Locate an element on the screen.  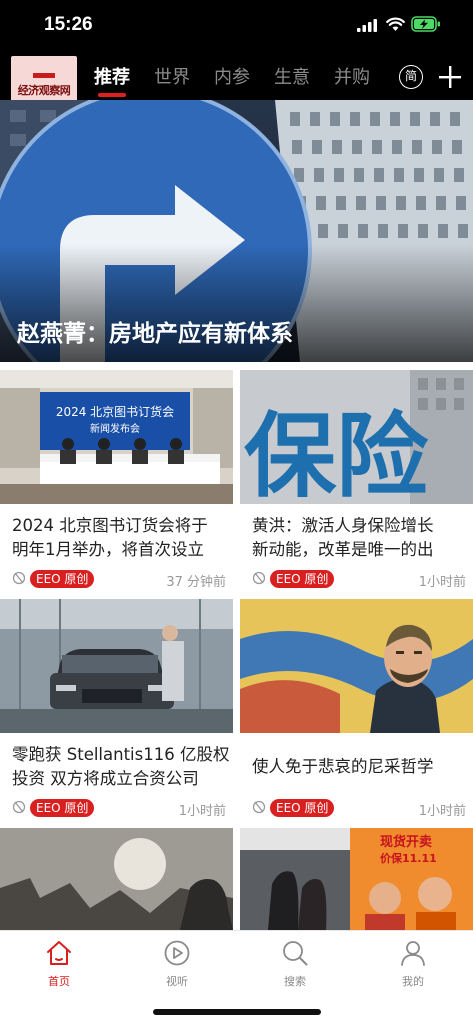
article-card-partial-left is located at coordinates (116, 879).